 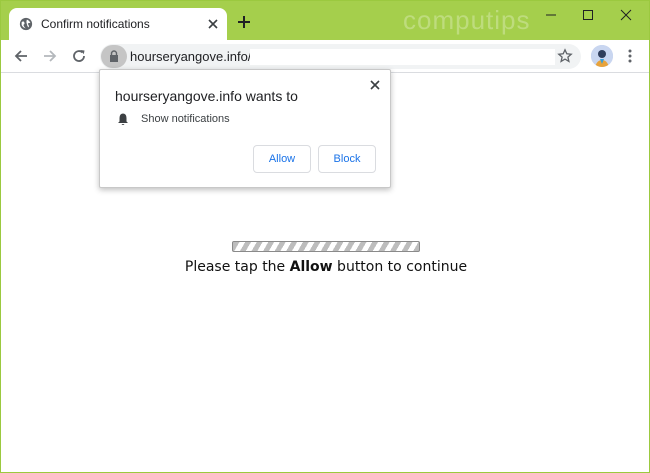 What do you see at coordinates (402, 57) in the screenshot?
I see `url-input-area` at bounding box center [402, 57].